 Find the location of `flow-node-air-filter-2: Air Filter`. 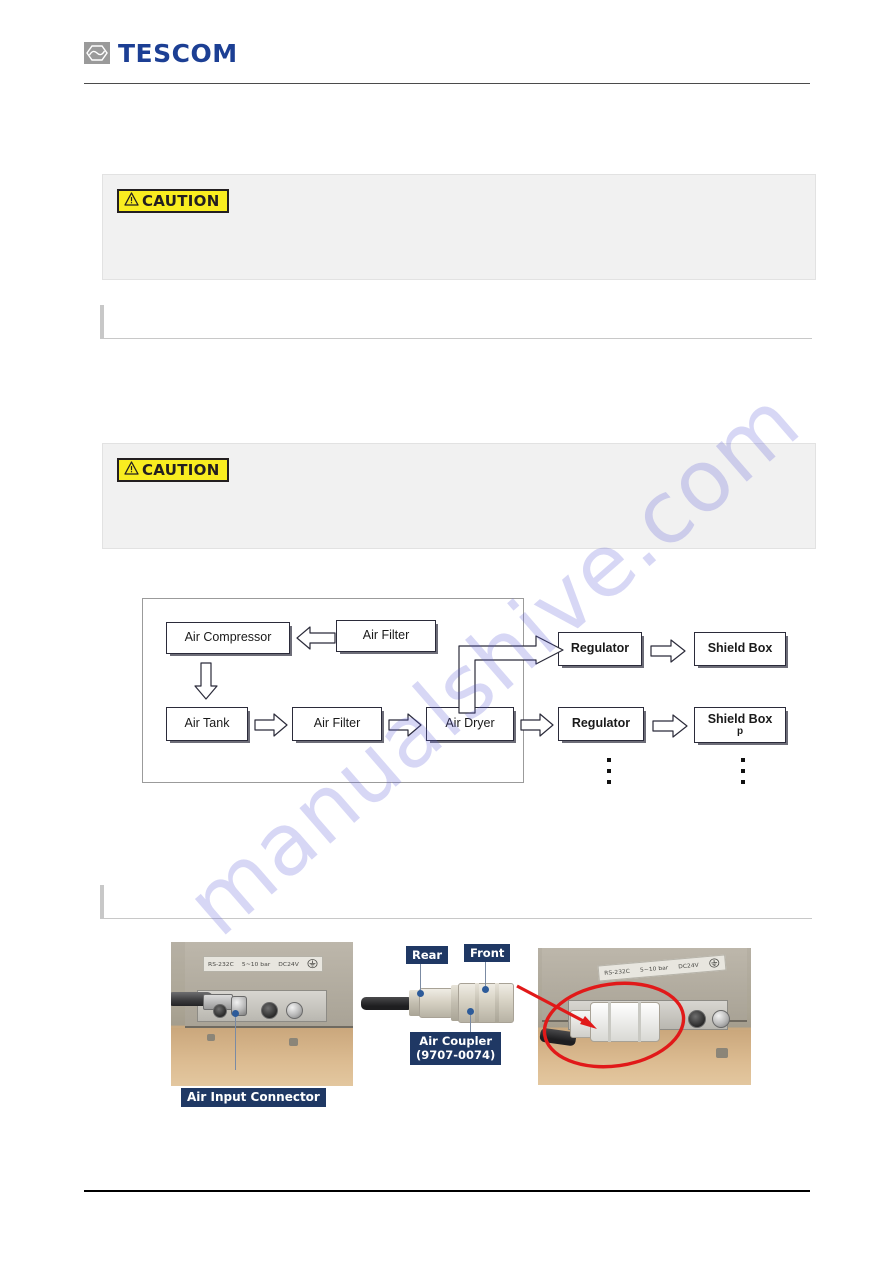

flow-node-air-filter-2: Air Filter is located at coordinates (337, 724).